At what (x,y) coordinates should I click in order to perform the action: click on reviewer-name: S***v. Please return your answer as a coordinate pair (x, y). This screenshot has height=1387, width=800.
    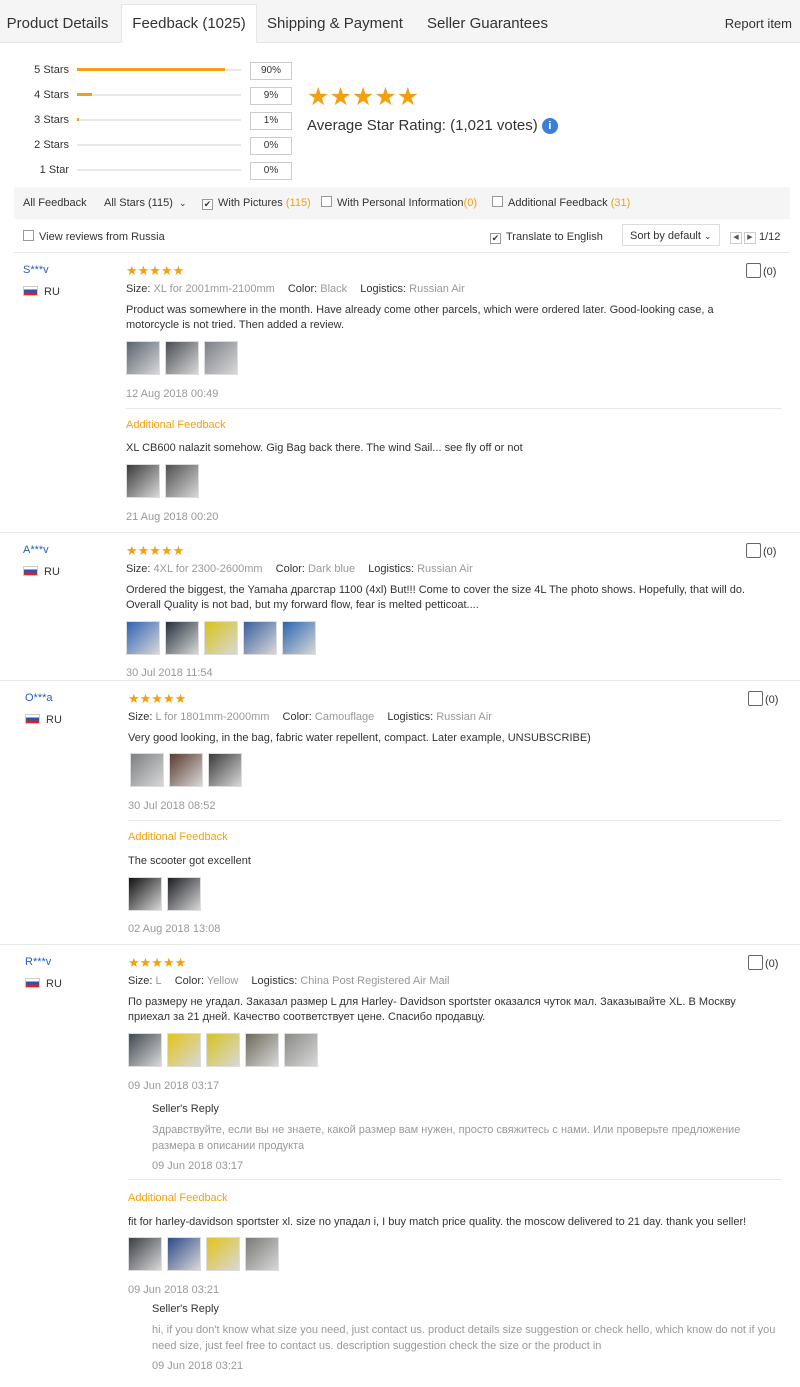
    Looking at the image, I should click on (36, 270).